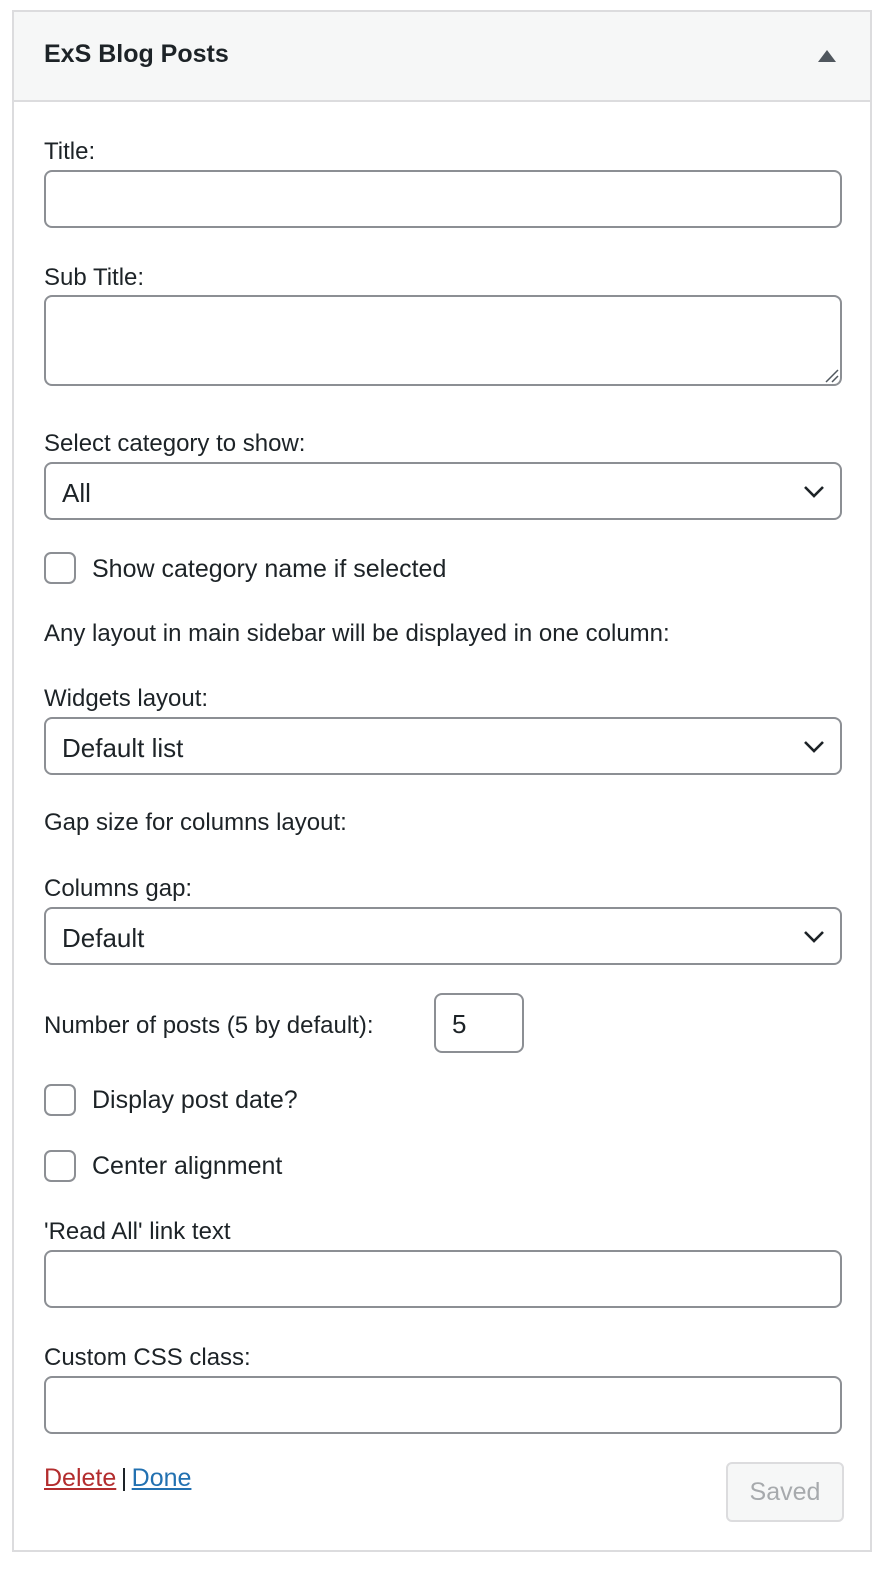  I want to click on read-all-input, so click(443, 1279).